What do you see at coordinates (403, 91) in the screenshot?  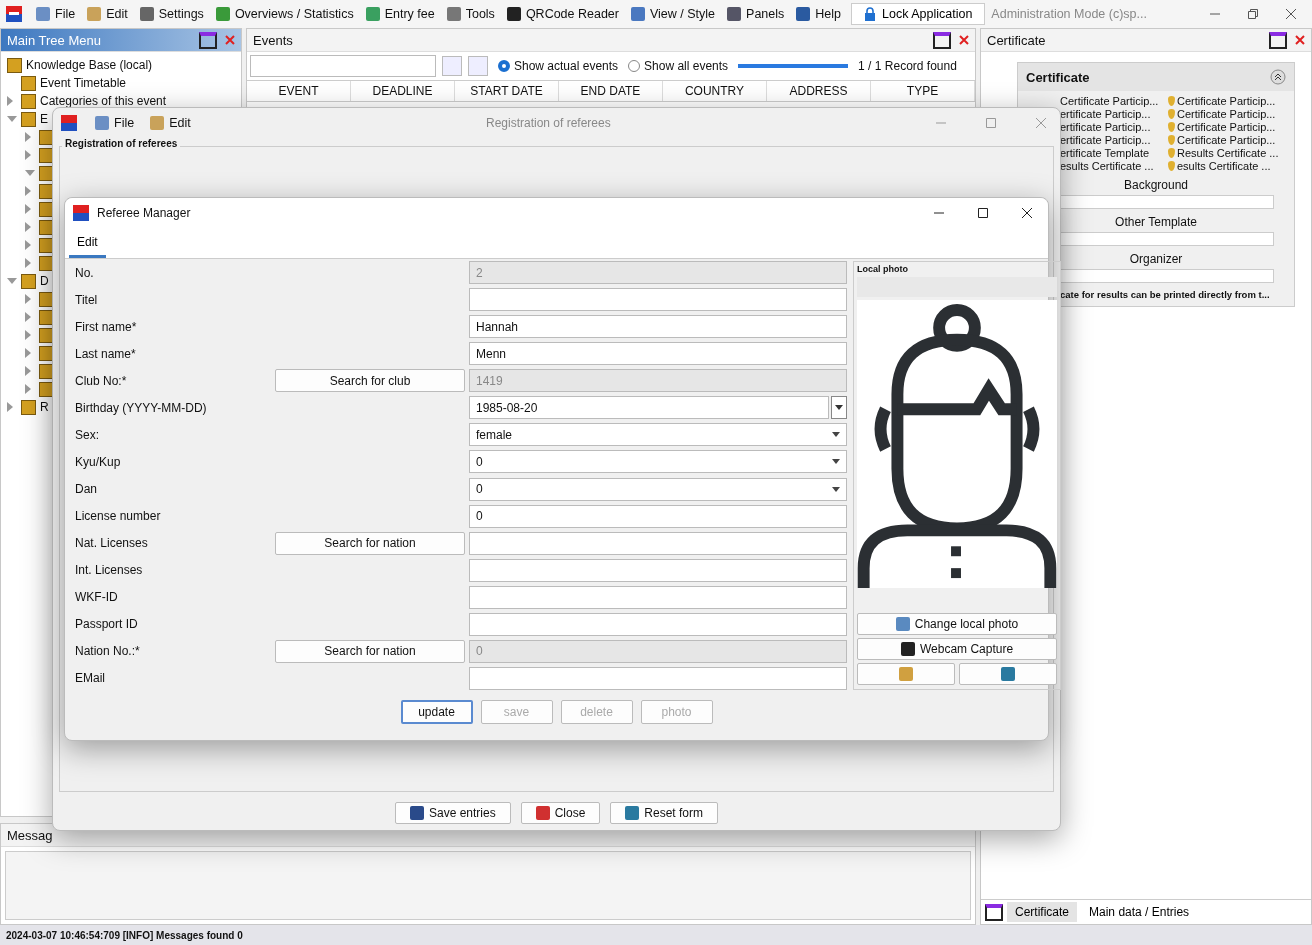 I see `column-header: DEADLINE` at bounding box center [403, 91].